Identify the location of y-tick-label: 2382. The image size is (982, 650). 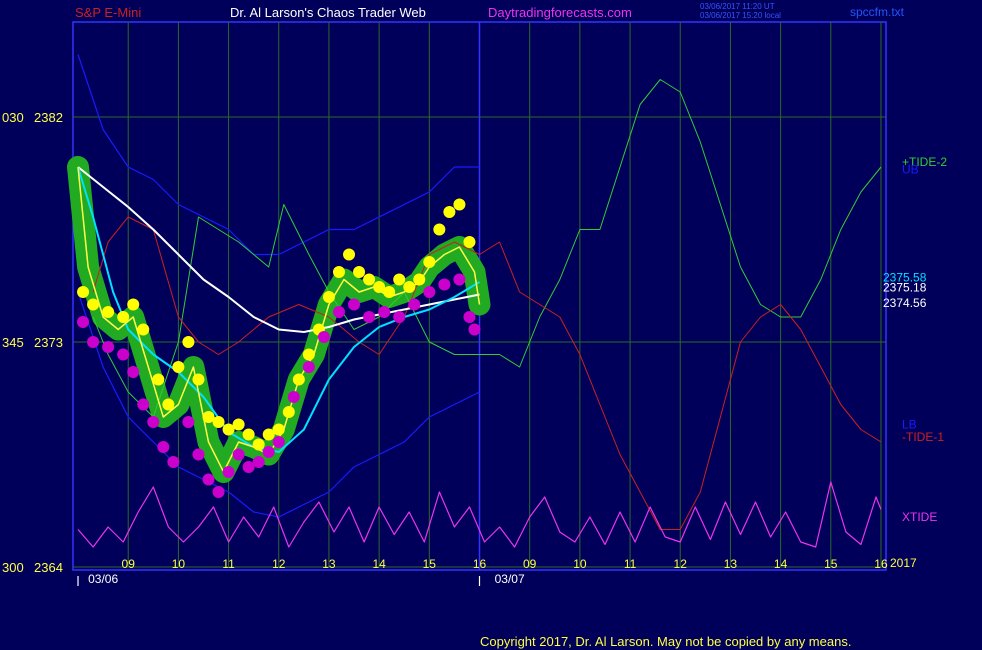
(48, 117).